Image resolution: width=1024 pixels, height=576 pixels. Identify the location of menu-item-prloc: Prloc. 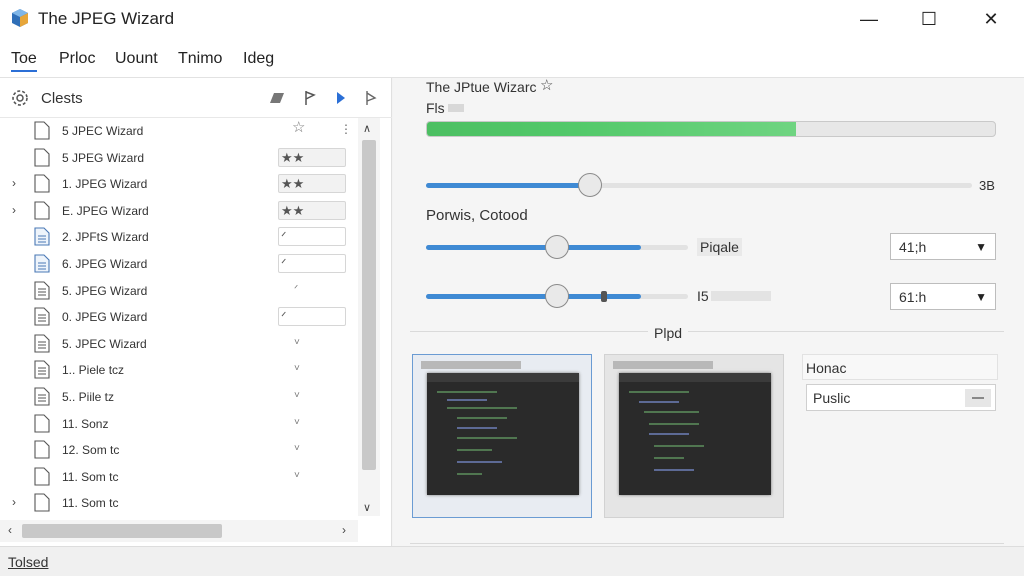
(77, 59).